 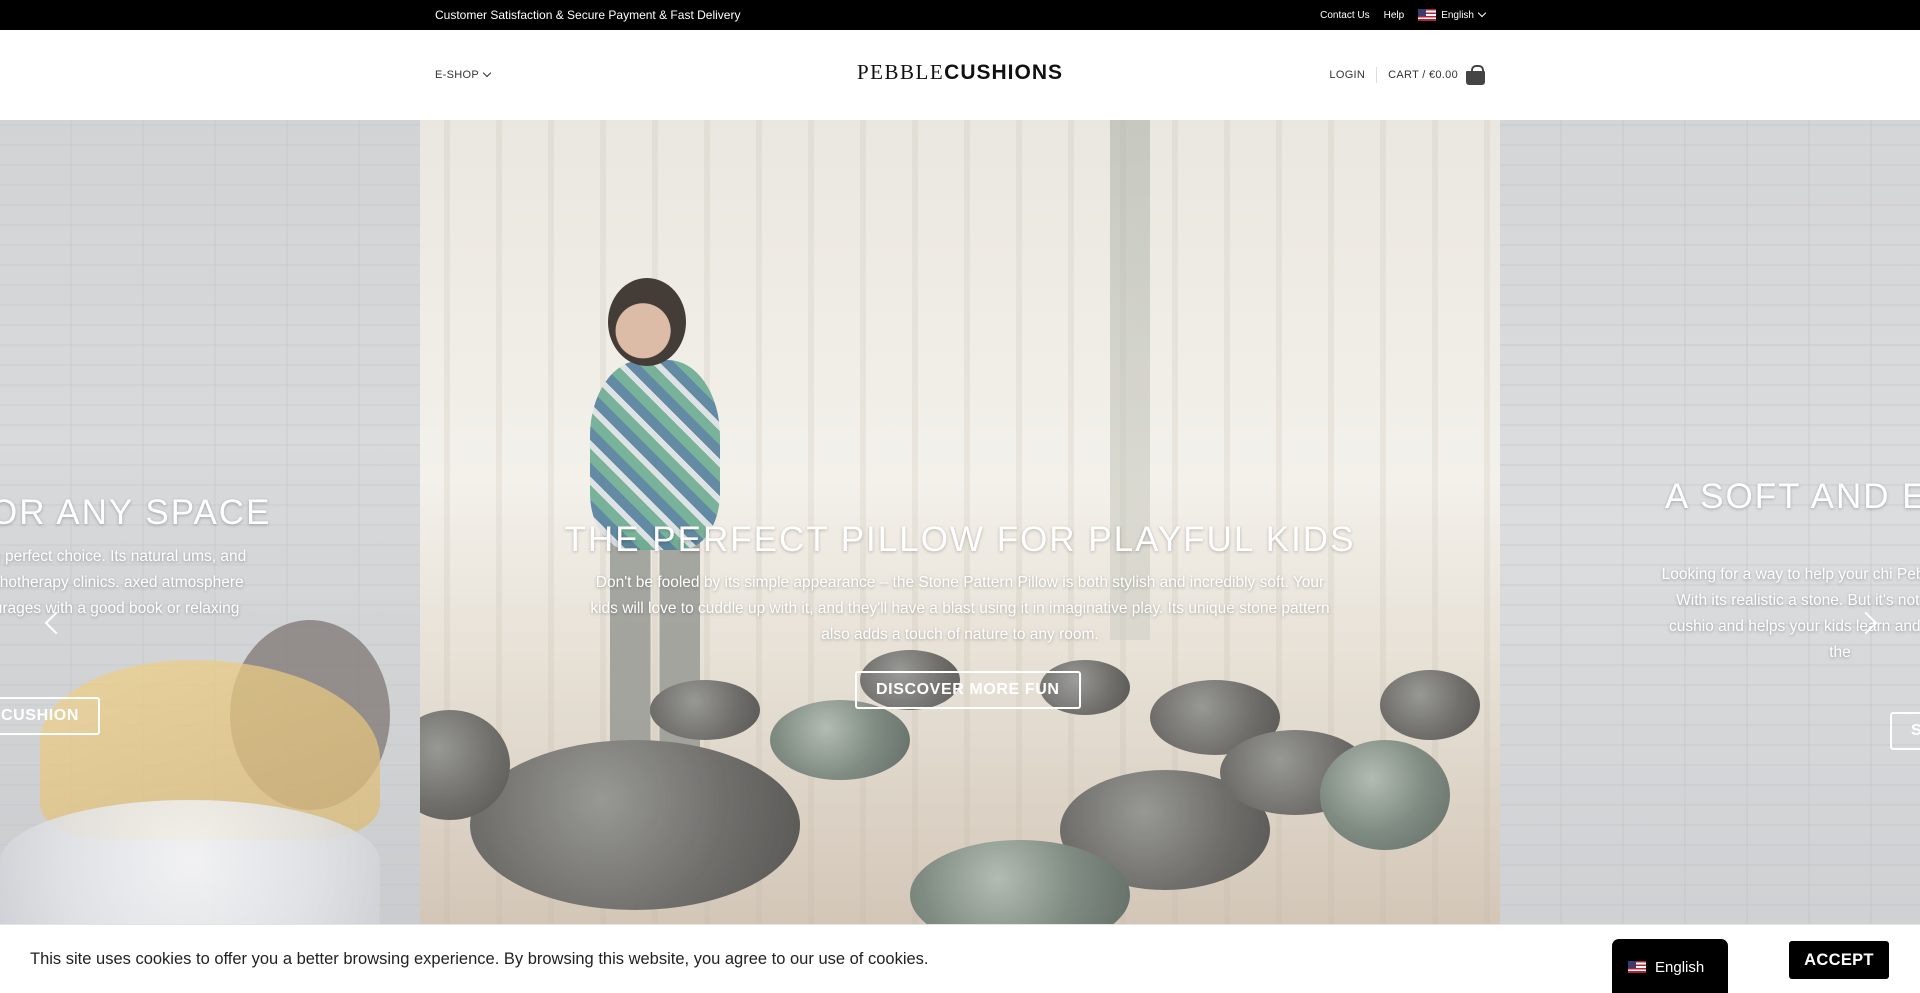 I want to click on contact-us-link: Contact Us, so click(x=1344, y=15).